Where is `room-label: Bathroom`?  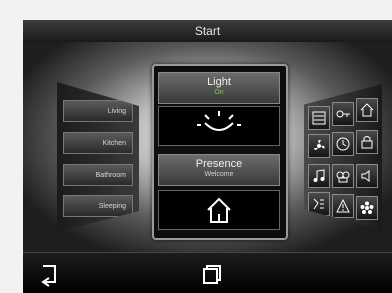 room-label: Bathroom is located at coordinates (110, 175).